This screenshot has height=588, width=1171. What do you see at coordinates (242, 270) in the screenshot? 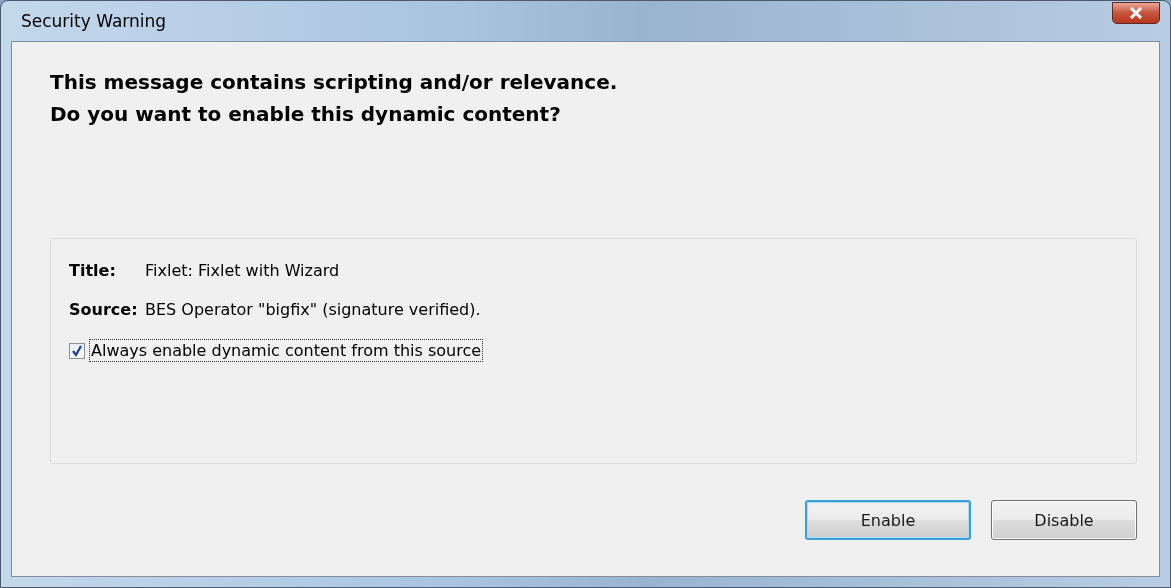
I see `detail-value: Fixlet: Fixlet with Wizard` at bounding box center [242, 270].